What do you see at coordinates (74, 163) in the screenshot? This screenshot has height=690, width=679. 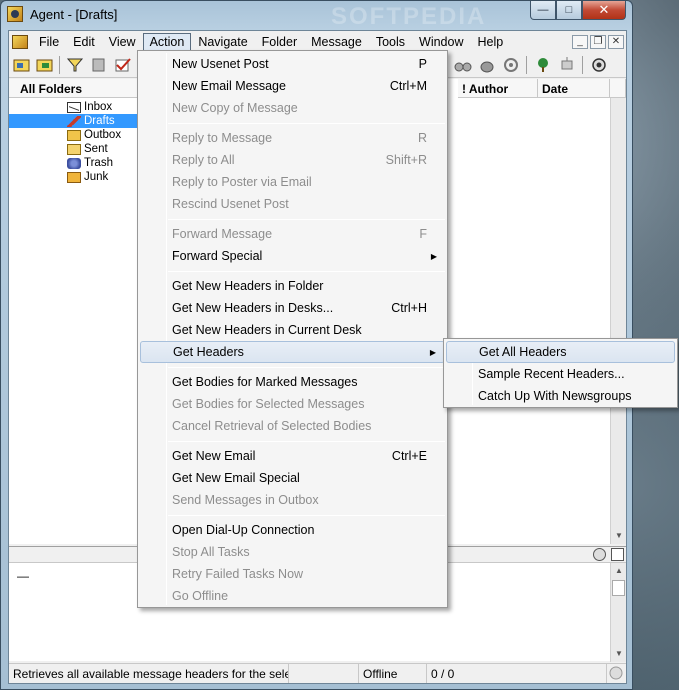 I see `trash-icon` at bounding box center [74, 163].